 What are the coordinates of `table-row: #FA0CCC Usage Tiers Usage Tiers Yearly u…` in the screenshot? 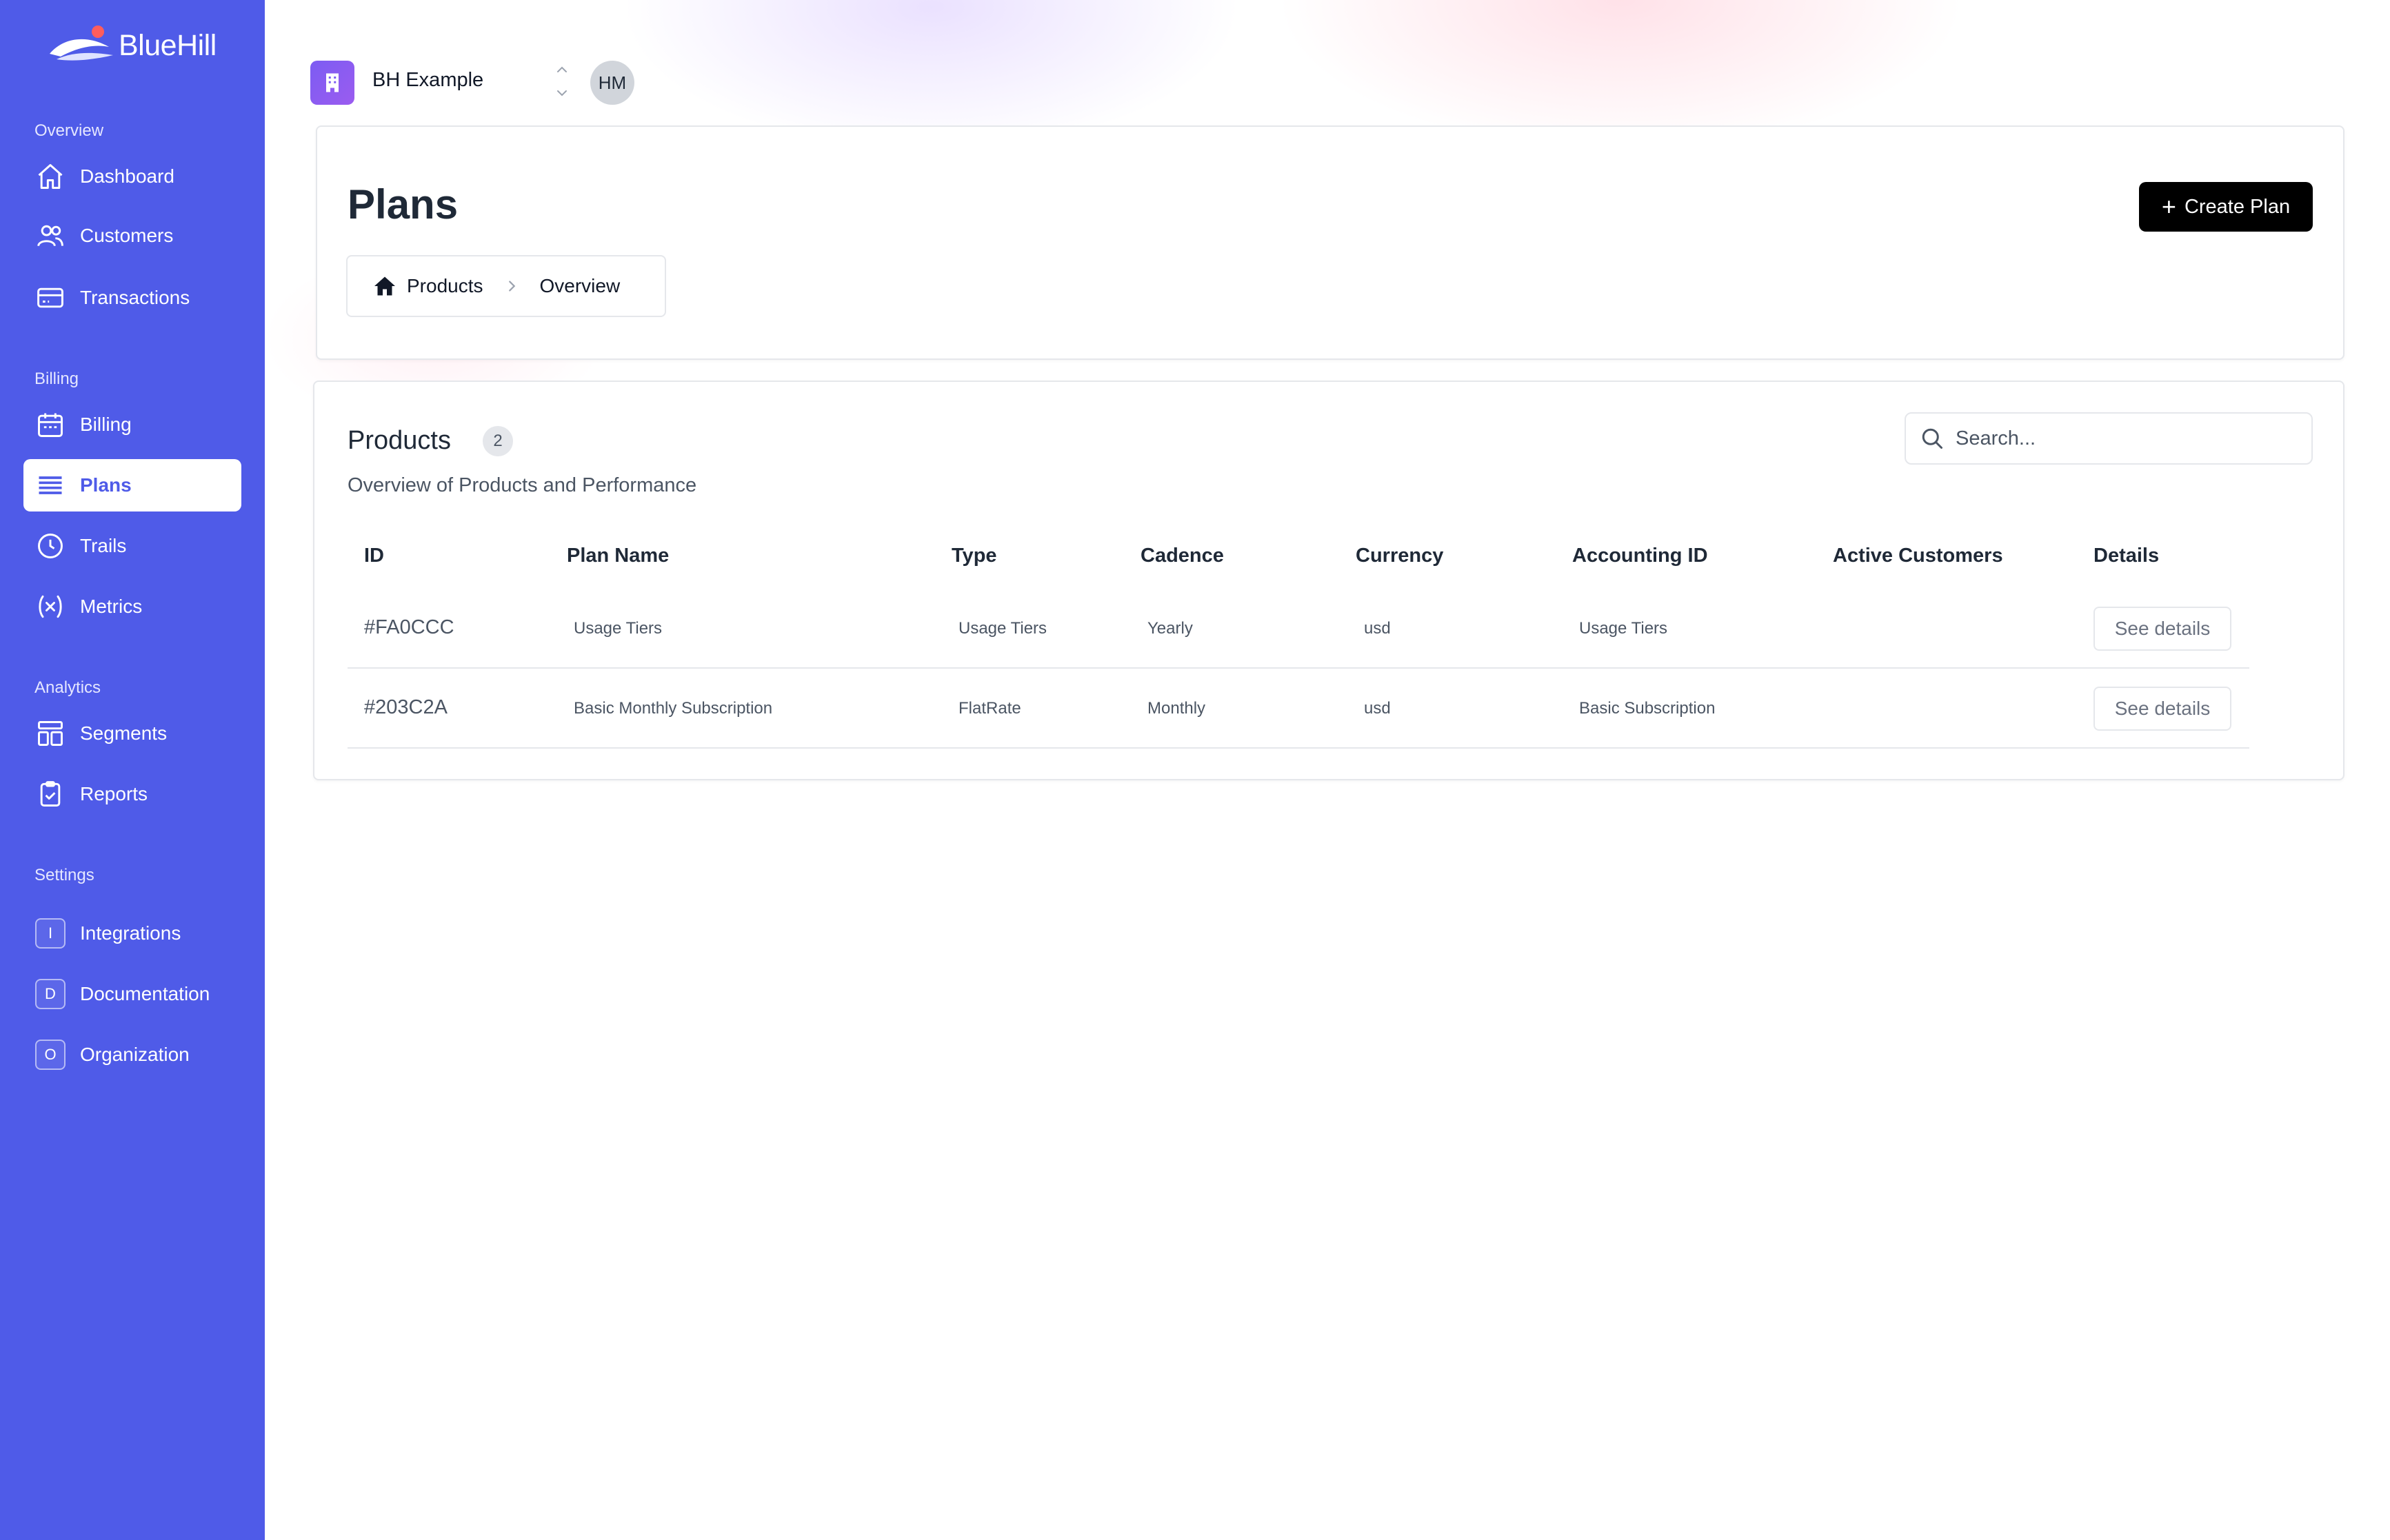 It's located at (1299, 629).